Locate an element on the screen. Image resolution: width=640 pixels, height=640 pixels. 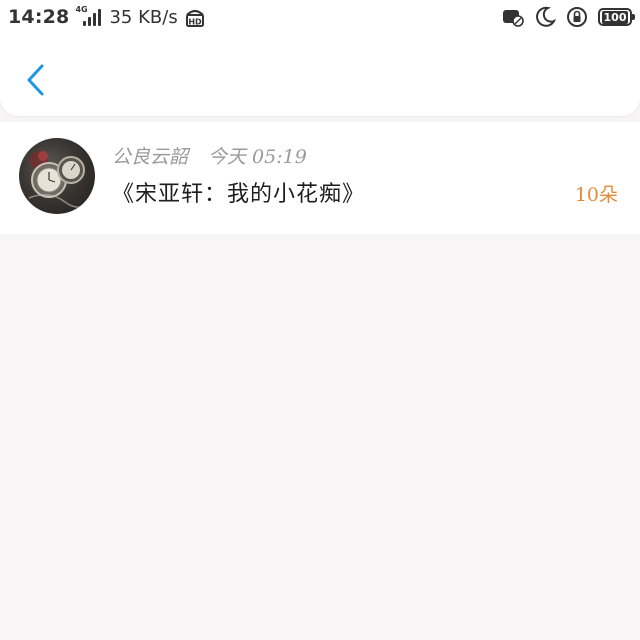
item-title: 《宋亚轩：我的小花痴》 is located at coordinates (238, 192).